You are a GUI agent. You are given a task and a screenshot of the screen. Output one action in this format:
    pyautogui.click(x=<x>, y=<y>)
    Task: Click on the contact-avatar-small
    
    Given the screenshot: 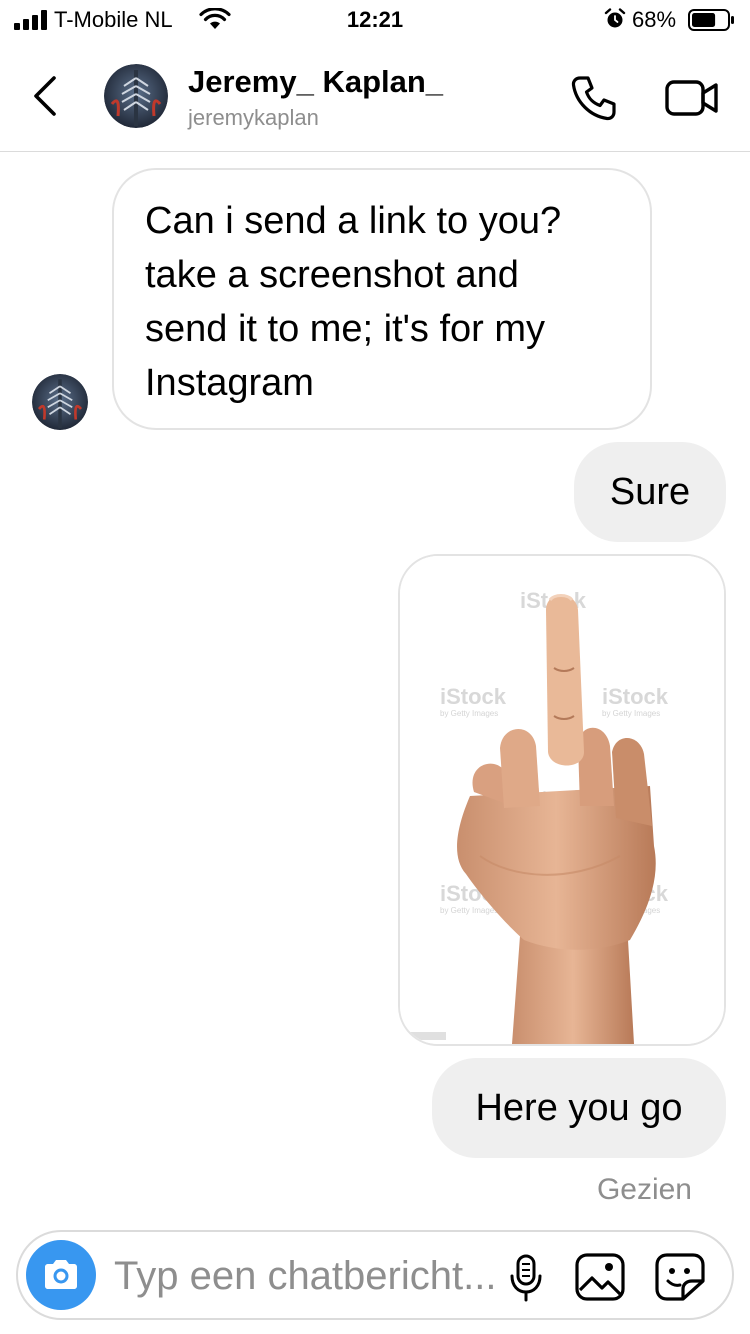 What is the action you would take?
    pyautogui.click(x=60, y=402)
    